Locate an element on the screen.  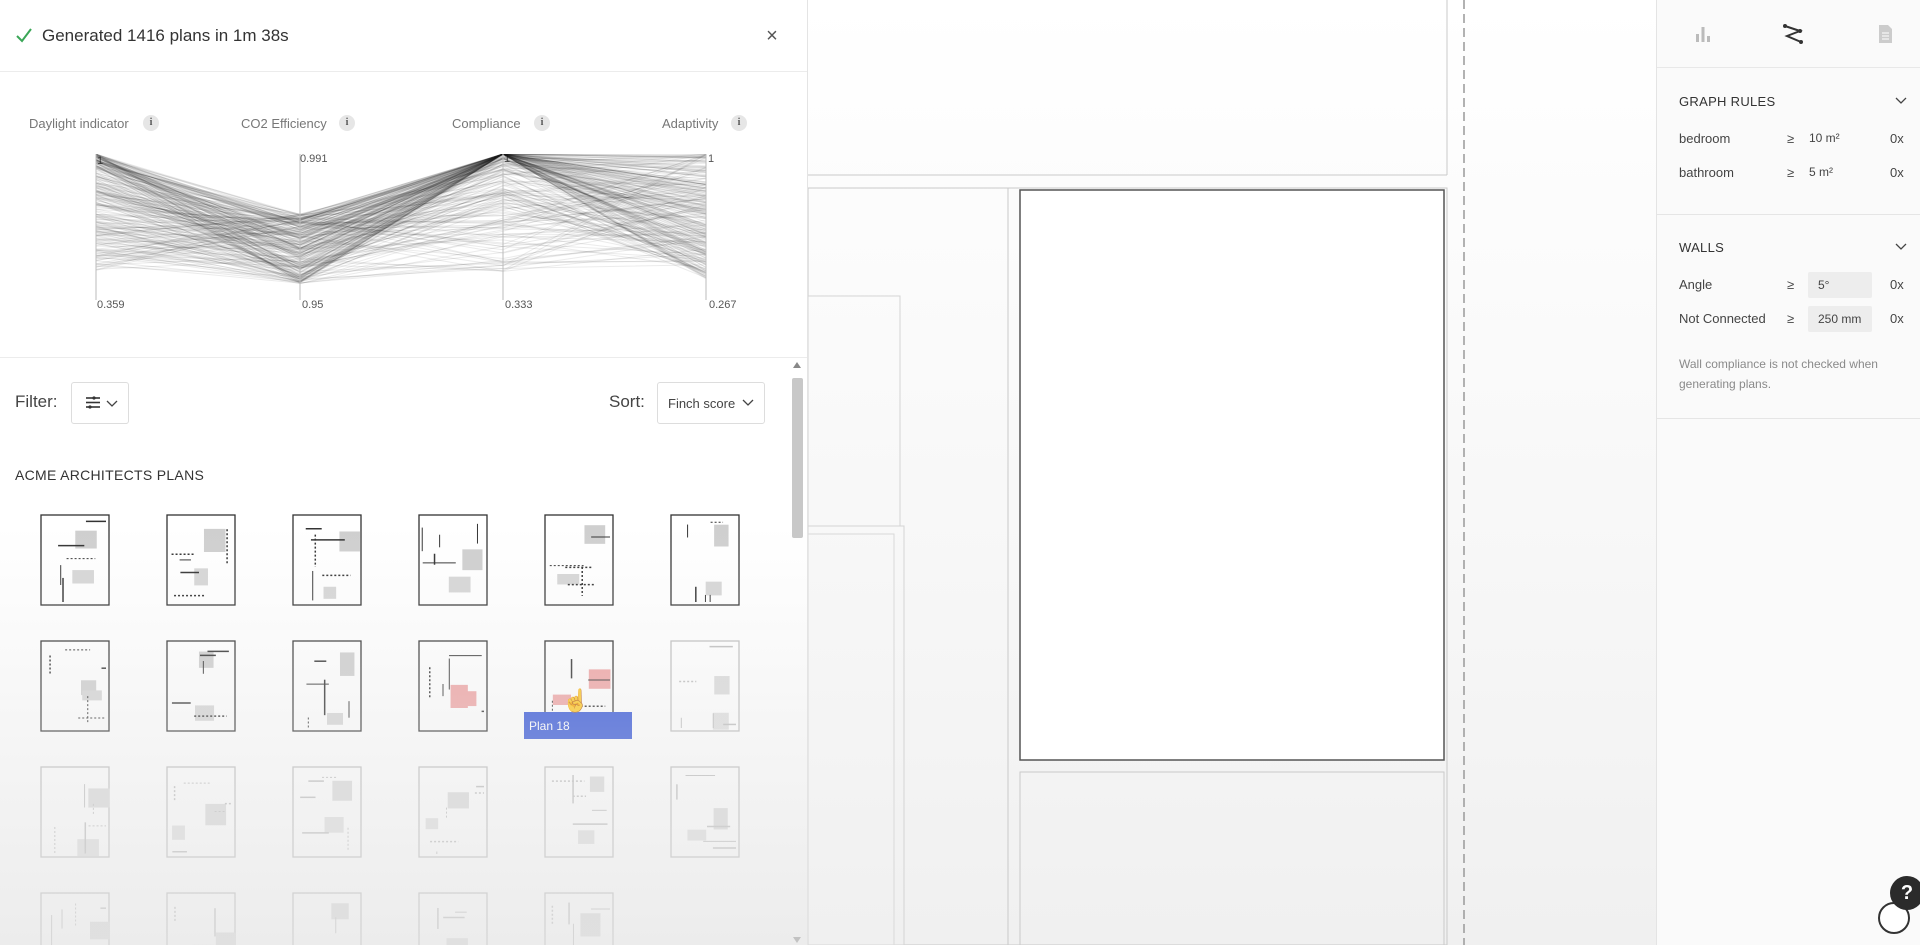
parallel-coordinates-plot is located at coordinates (400, 227).